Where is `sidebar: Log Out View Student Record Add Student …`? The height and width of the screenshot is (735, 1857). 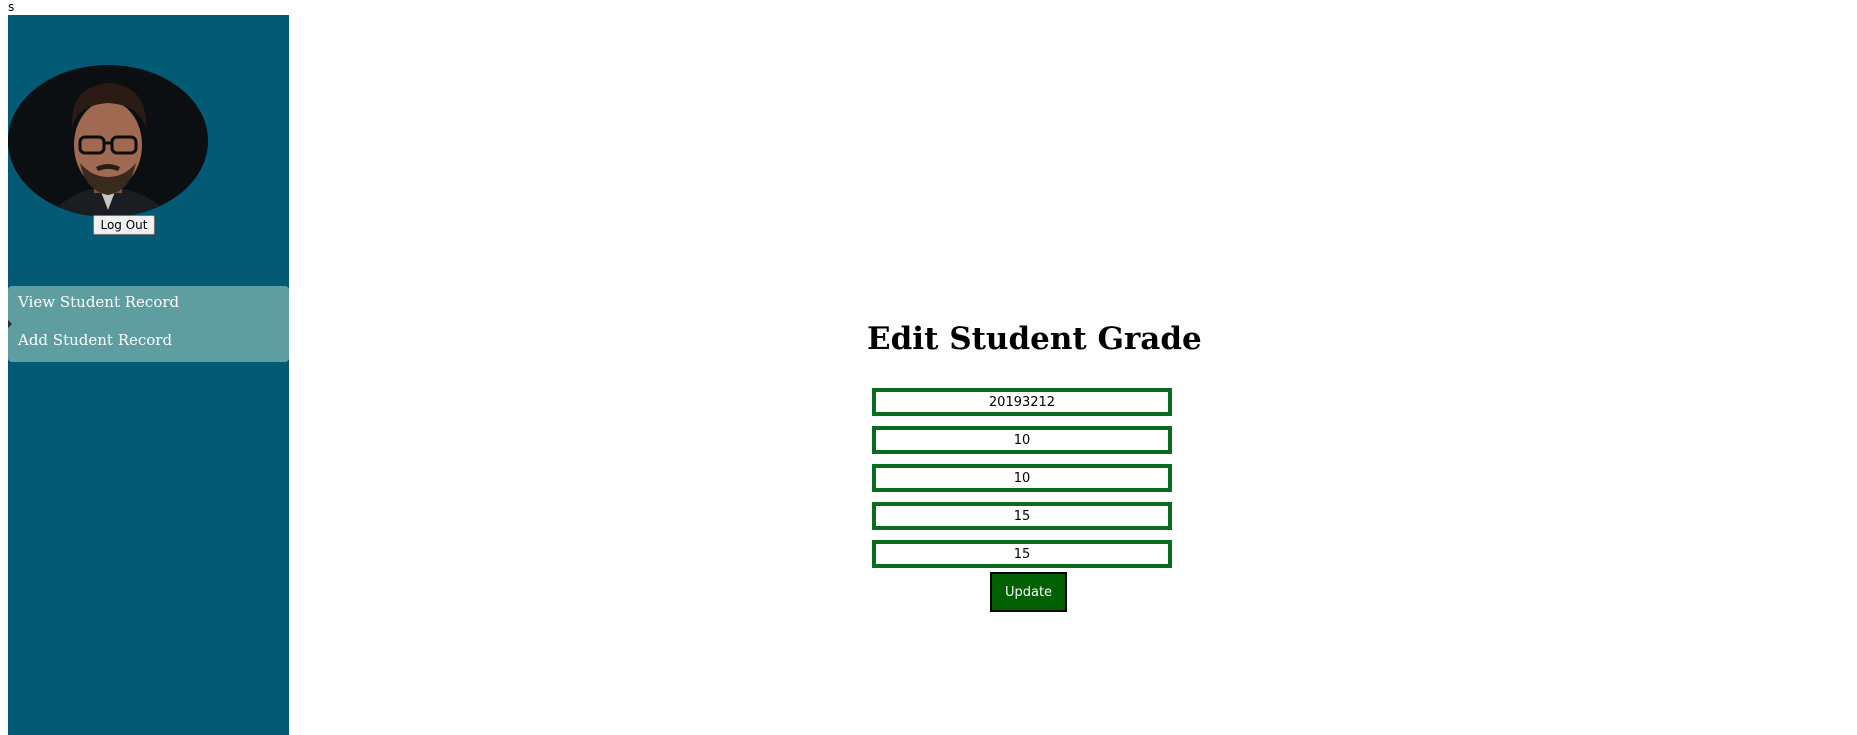 sidebar: Log Out View Student Record Add Student … is located at coordinates (148, 375).